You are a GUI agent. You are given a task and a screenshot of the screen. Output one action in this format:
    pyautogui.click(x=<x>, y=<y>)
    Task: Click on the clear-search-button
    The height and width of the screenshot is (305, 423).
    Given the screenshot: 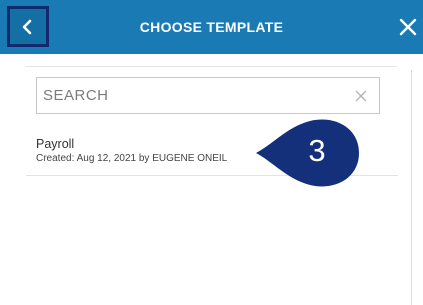 What is the action you would take?
    pyautogui.click(x=361, y=96)
    